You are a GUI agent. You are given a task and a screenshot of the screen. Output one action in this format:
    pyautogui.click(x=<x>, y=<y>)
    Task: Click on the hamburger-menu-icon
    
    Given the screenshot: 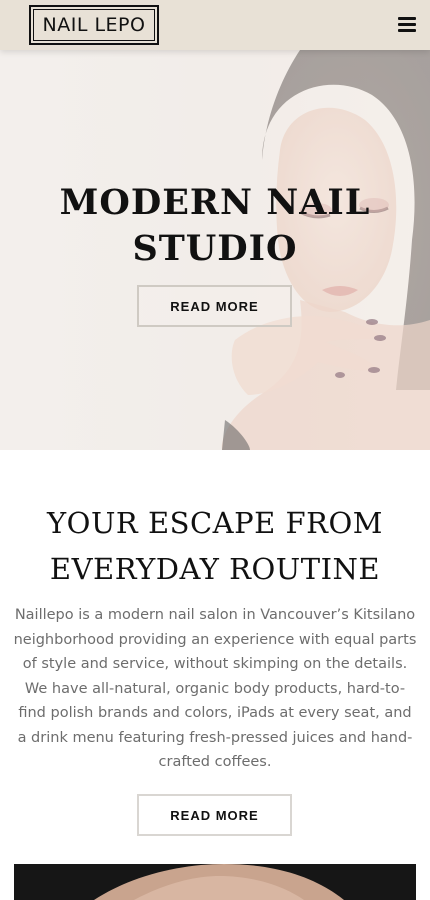 What is the action you would take?
    pyautogui.click(x=407, y=24)
    